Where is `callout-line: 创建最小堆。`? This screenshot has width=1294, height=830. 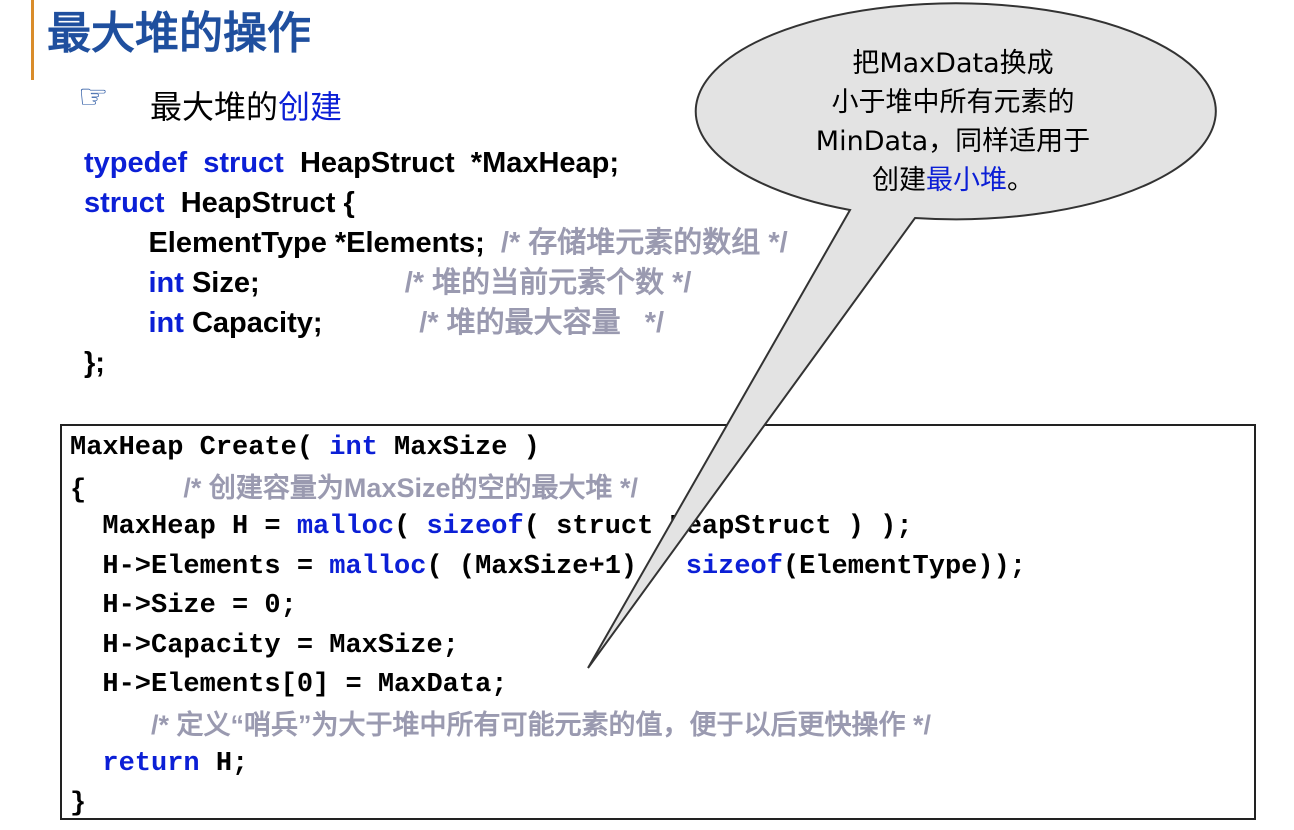
callout-line: 创建最小堆。 is located at coordinates (953, 180).